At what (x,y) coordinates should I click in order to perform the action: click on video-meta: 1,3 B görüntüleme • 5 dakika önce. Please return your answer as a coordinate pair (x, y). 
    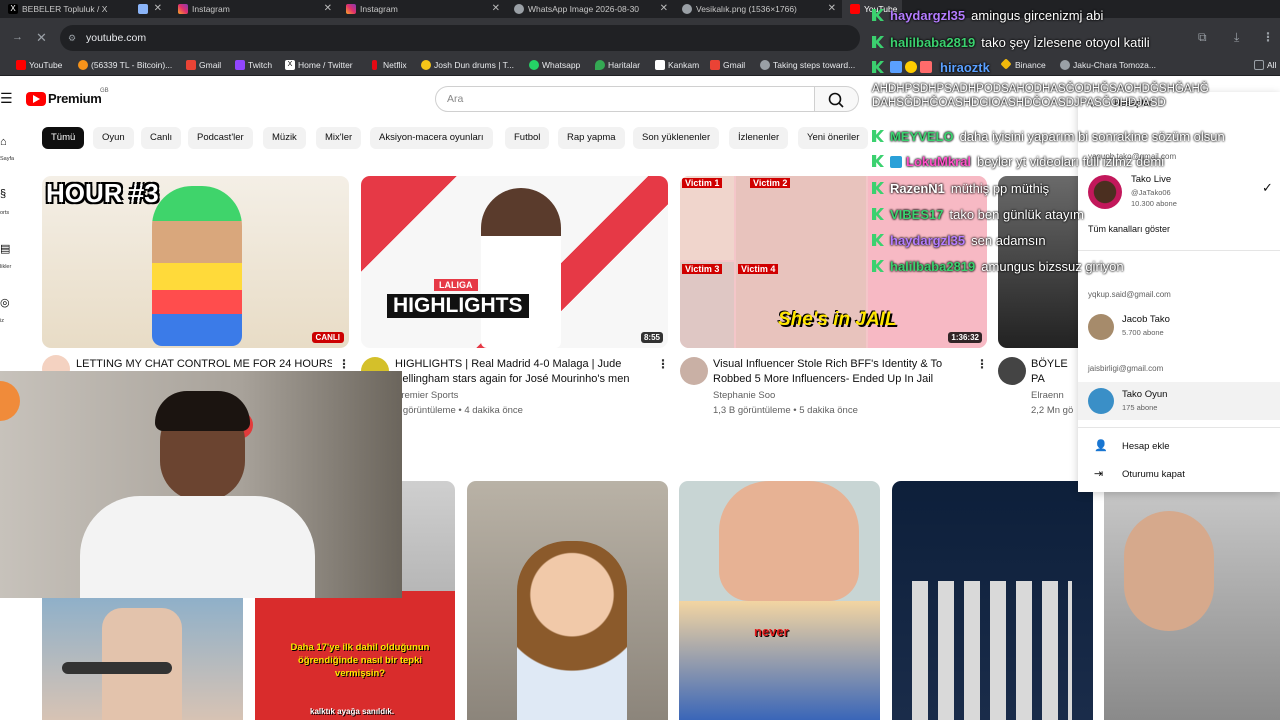
    Looking at the image, I should click on (785, 410).